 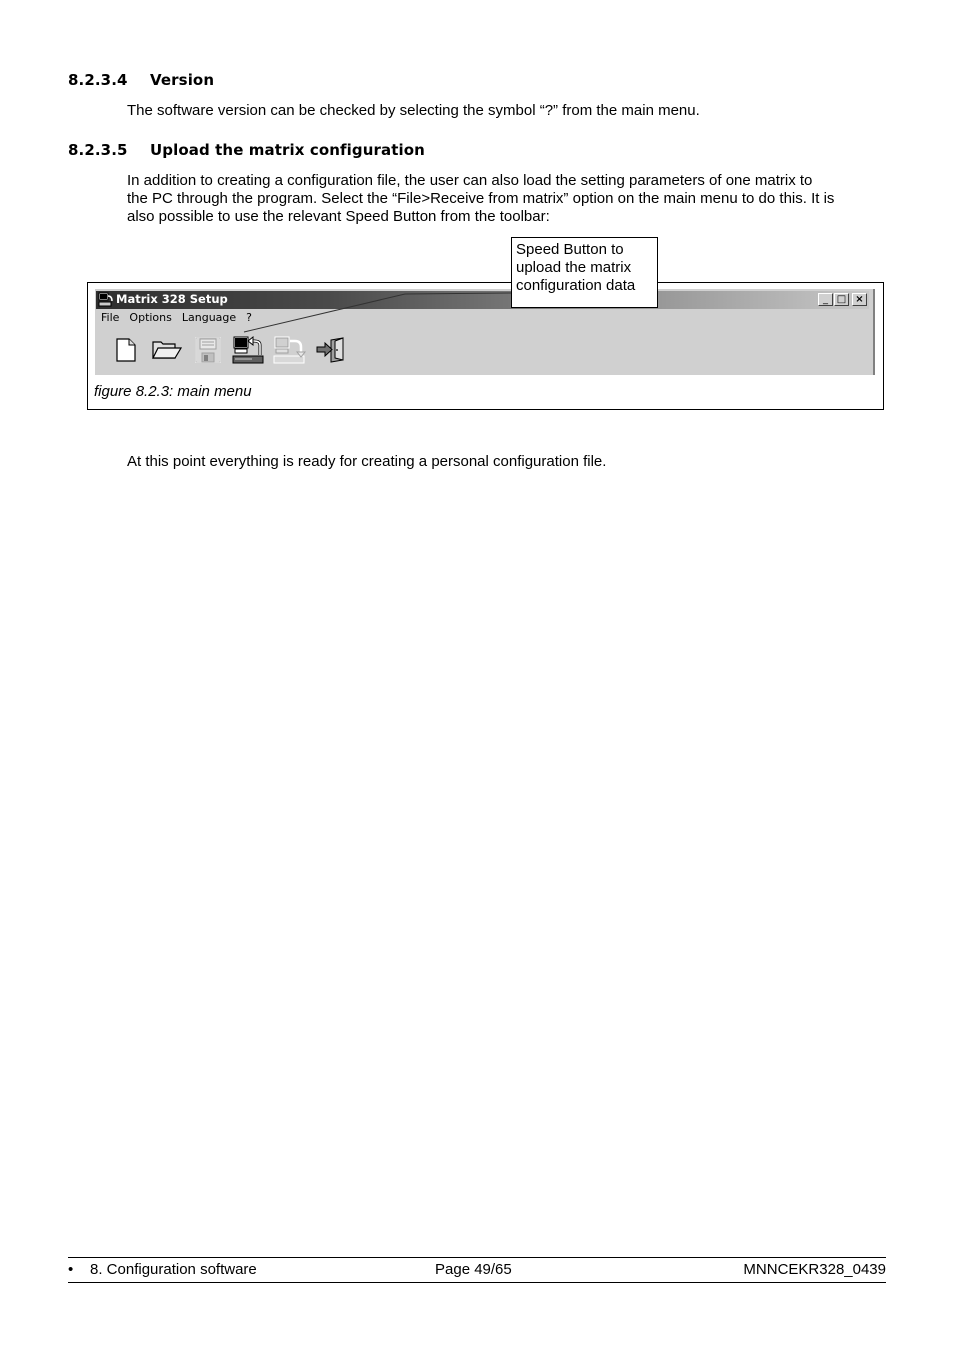 What do you see at coordinates (173, 391) in the screenshot?
I see `figure-caption: figure 8.2.3: main menu` at bounding box center [173, 391].